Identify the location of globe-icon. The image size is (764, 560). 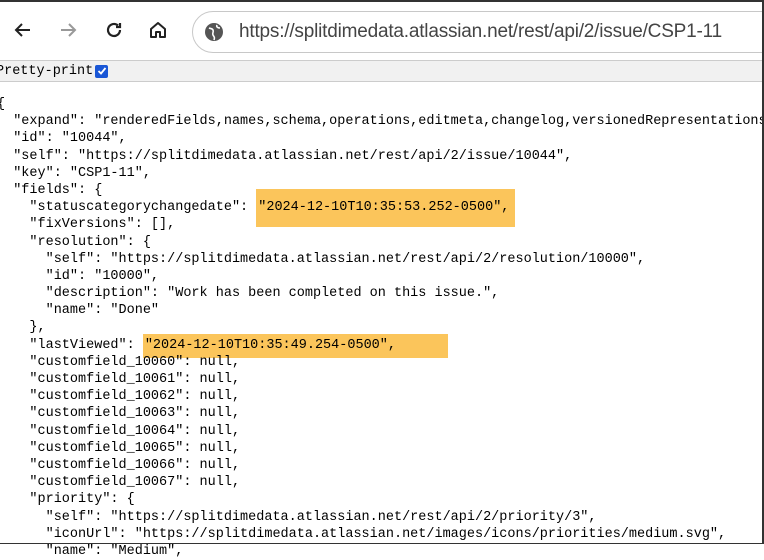
(214, 32).